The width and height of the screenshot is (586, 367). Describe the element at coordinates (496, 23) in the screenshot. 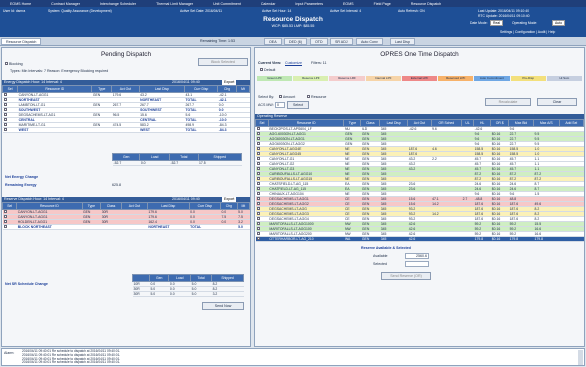

I see `date-mode-select: Real` at that location.